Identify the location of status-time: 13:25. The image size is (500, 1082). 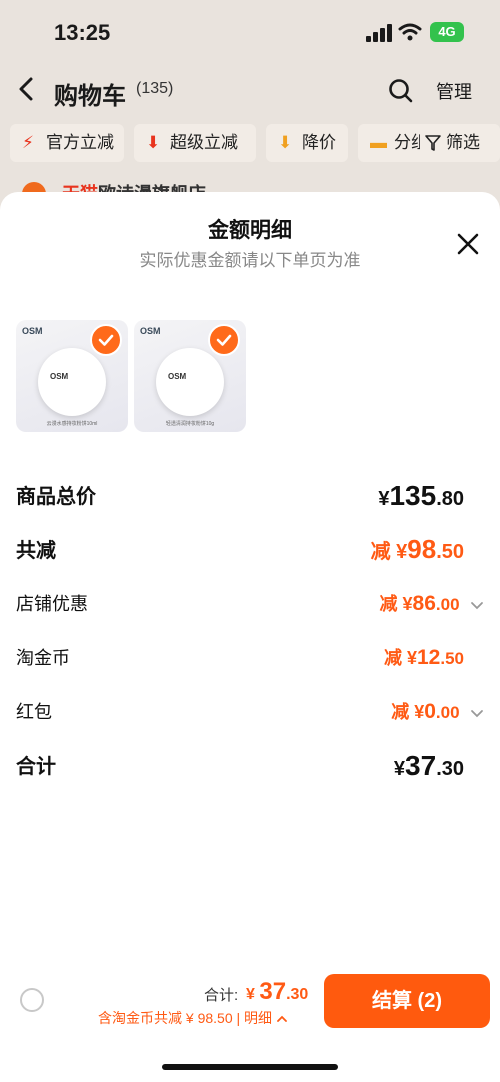
(82, 32).